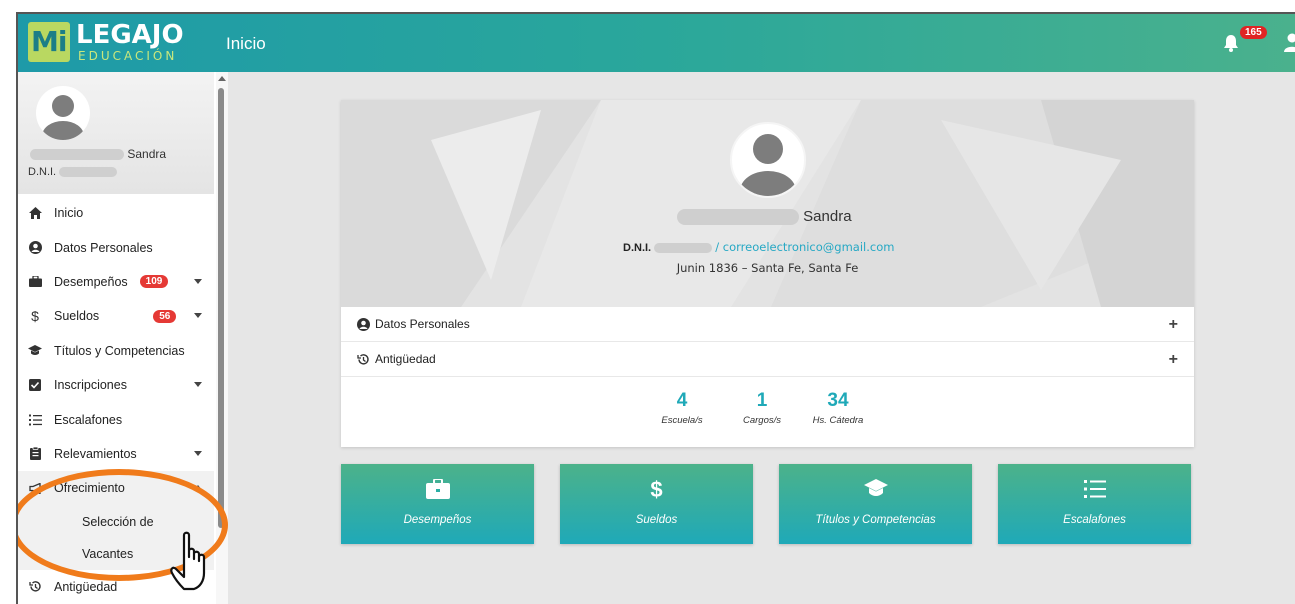 This screenshot has width=1295, height=604. I want to click on scroll-thumb, so click(221, 308).